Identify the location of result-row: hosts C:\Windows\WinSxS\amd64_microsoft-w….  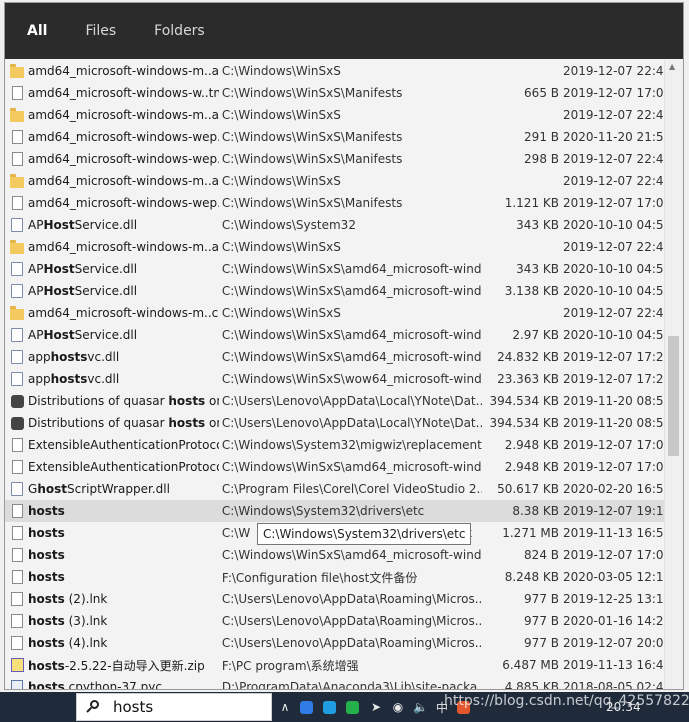
(338, 555).